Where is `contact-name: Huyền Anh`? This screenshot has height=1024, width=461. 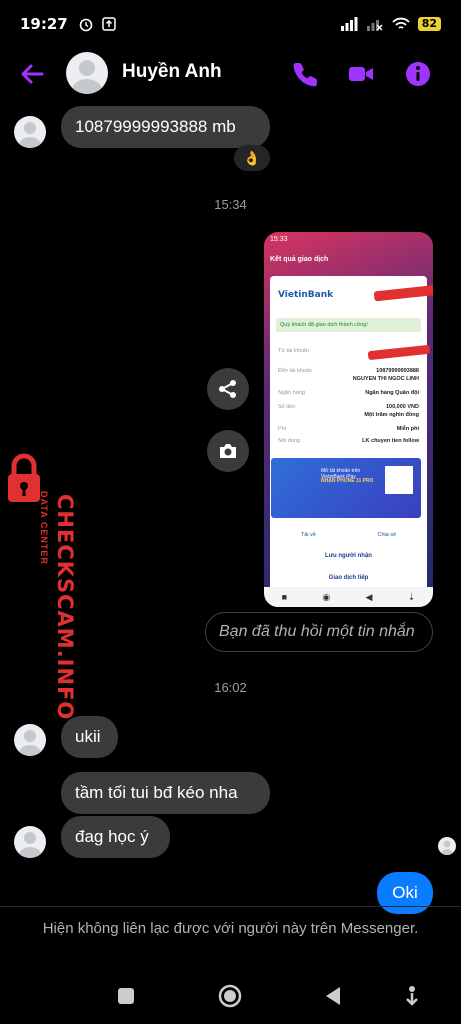
contact-name: Huyền Anh is located at coordinates (172, 72).